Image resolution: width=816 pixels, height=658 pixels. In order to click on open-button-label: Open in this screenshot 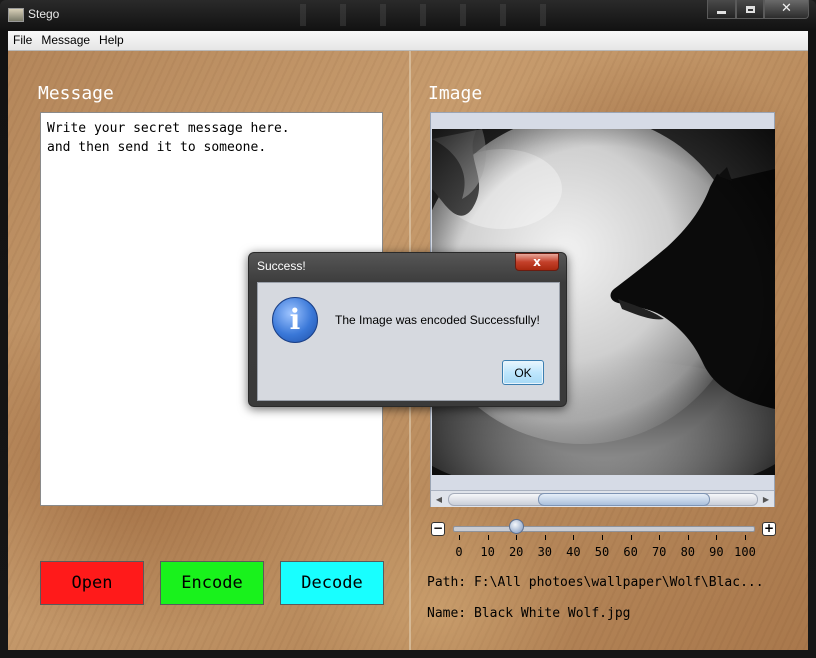, I will do `click(92, 583)`.